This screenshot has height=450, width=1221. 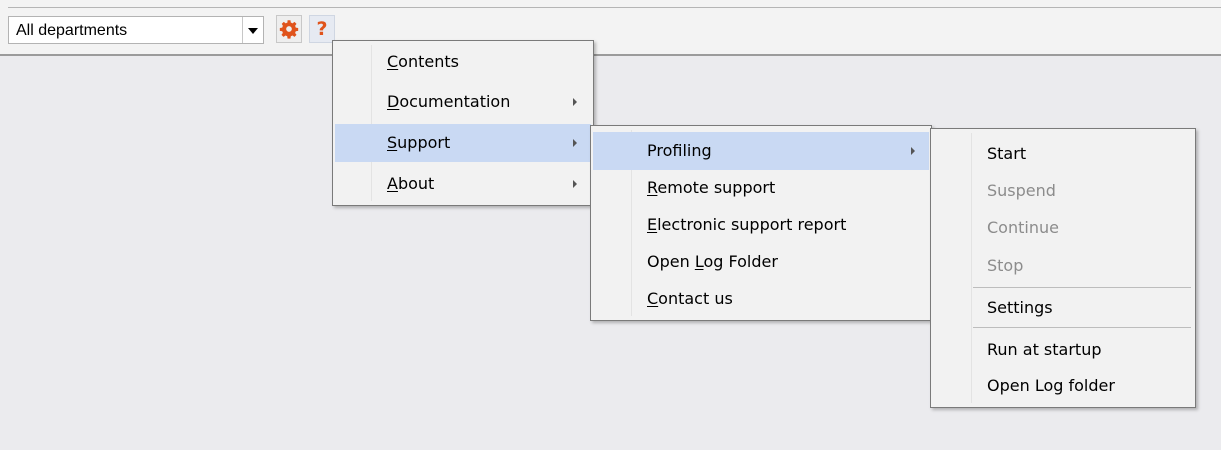 I want to click on menu-item-run-at-startup: Run at startup, so click(x=1063, y=350).